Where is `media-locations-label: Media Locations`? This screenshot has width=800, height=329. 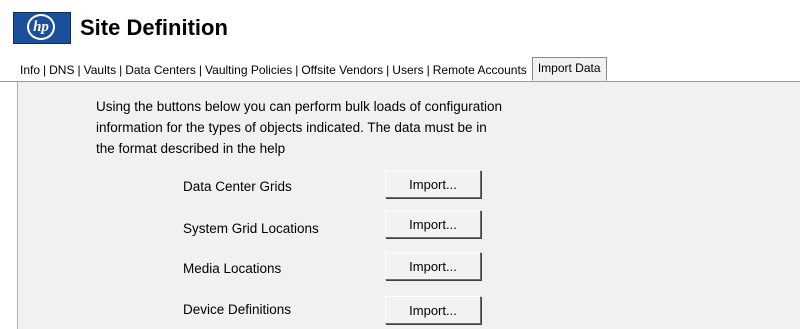
media-locations-label: Media Locations is located at coordinates (232, 268).